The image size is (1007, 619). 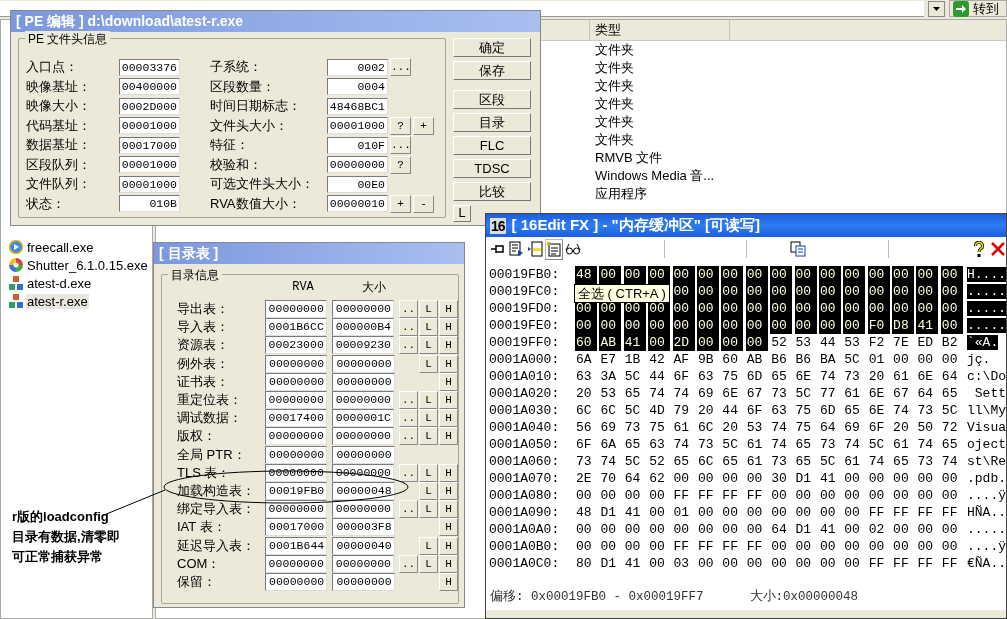 I want to click on dialog-button: 区段, so click(x=492, y=99).